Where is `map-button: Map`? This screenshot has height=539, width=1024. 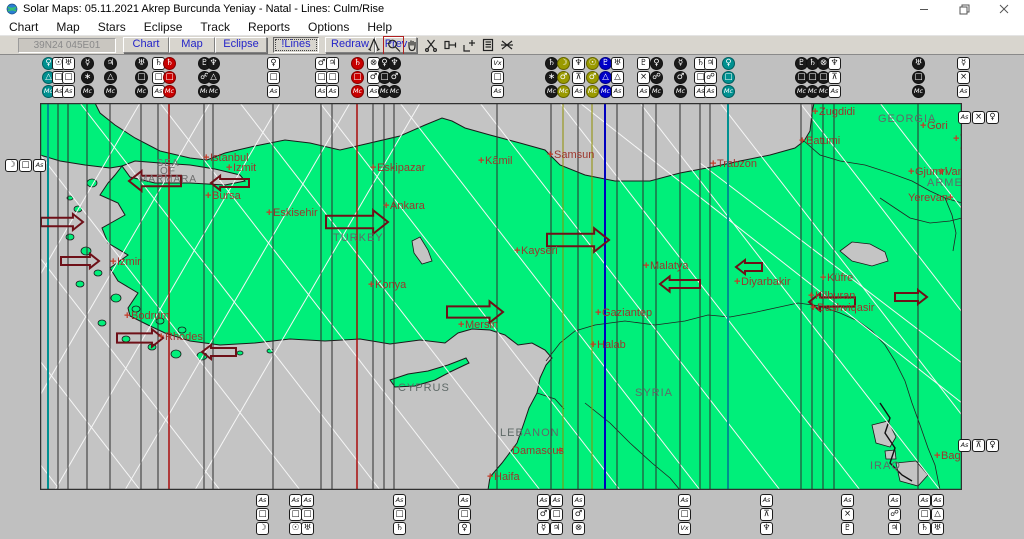
map-button: Map is located at coordinates (192, 45).